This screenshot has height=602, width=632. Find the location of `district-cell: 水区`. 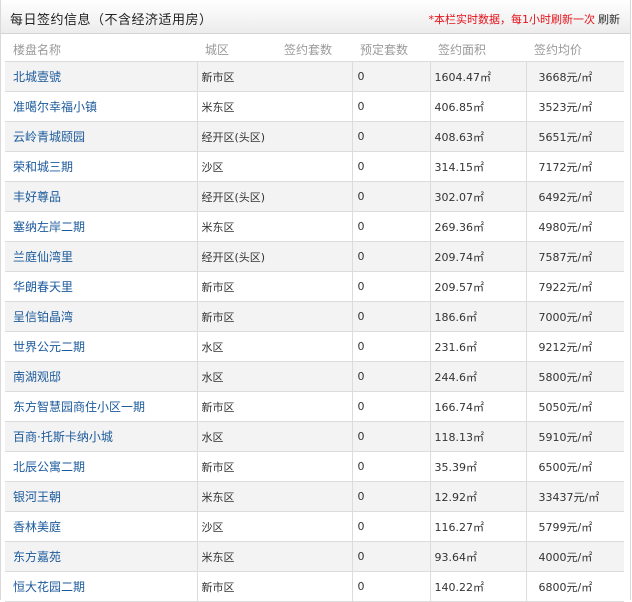

district-cell: 水区 is located at coordinates (236, 376).